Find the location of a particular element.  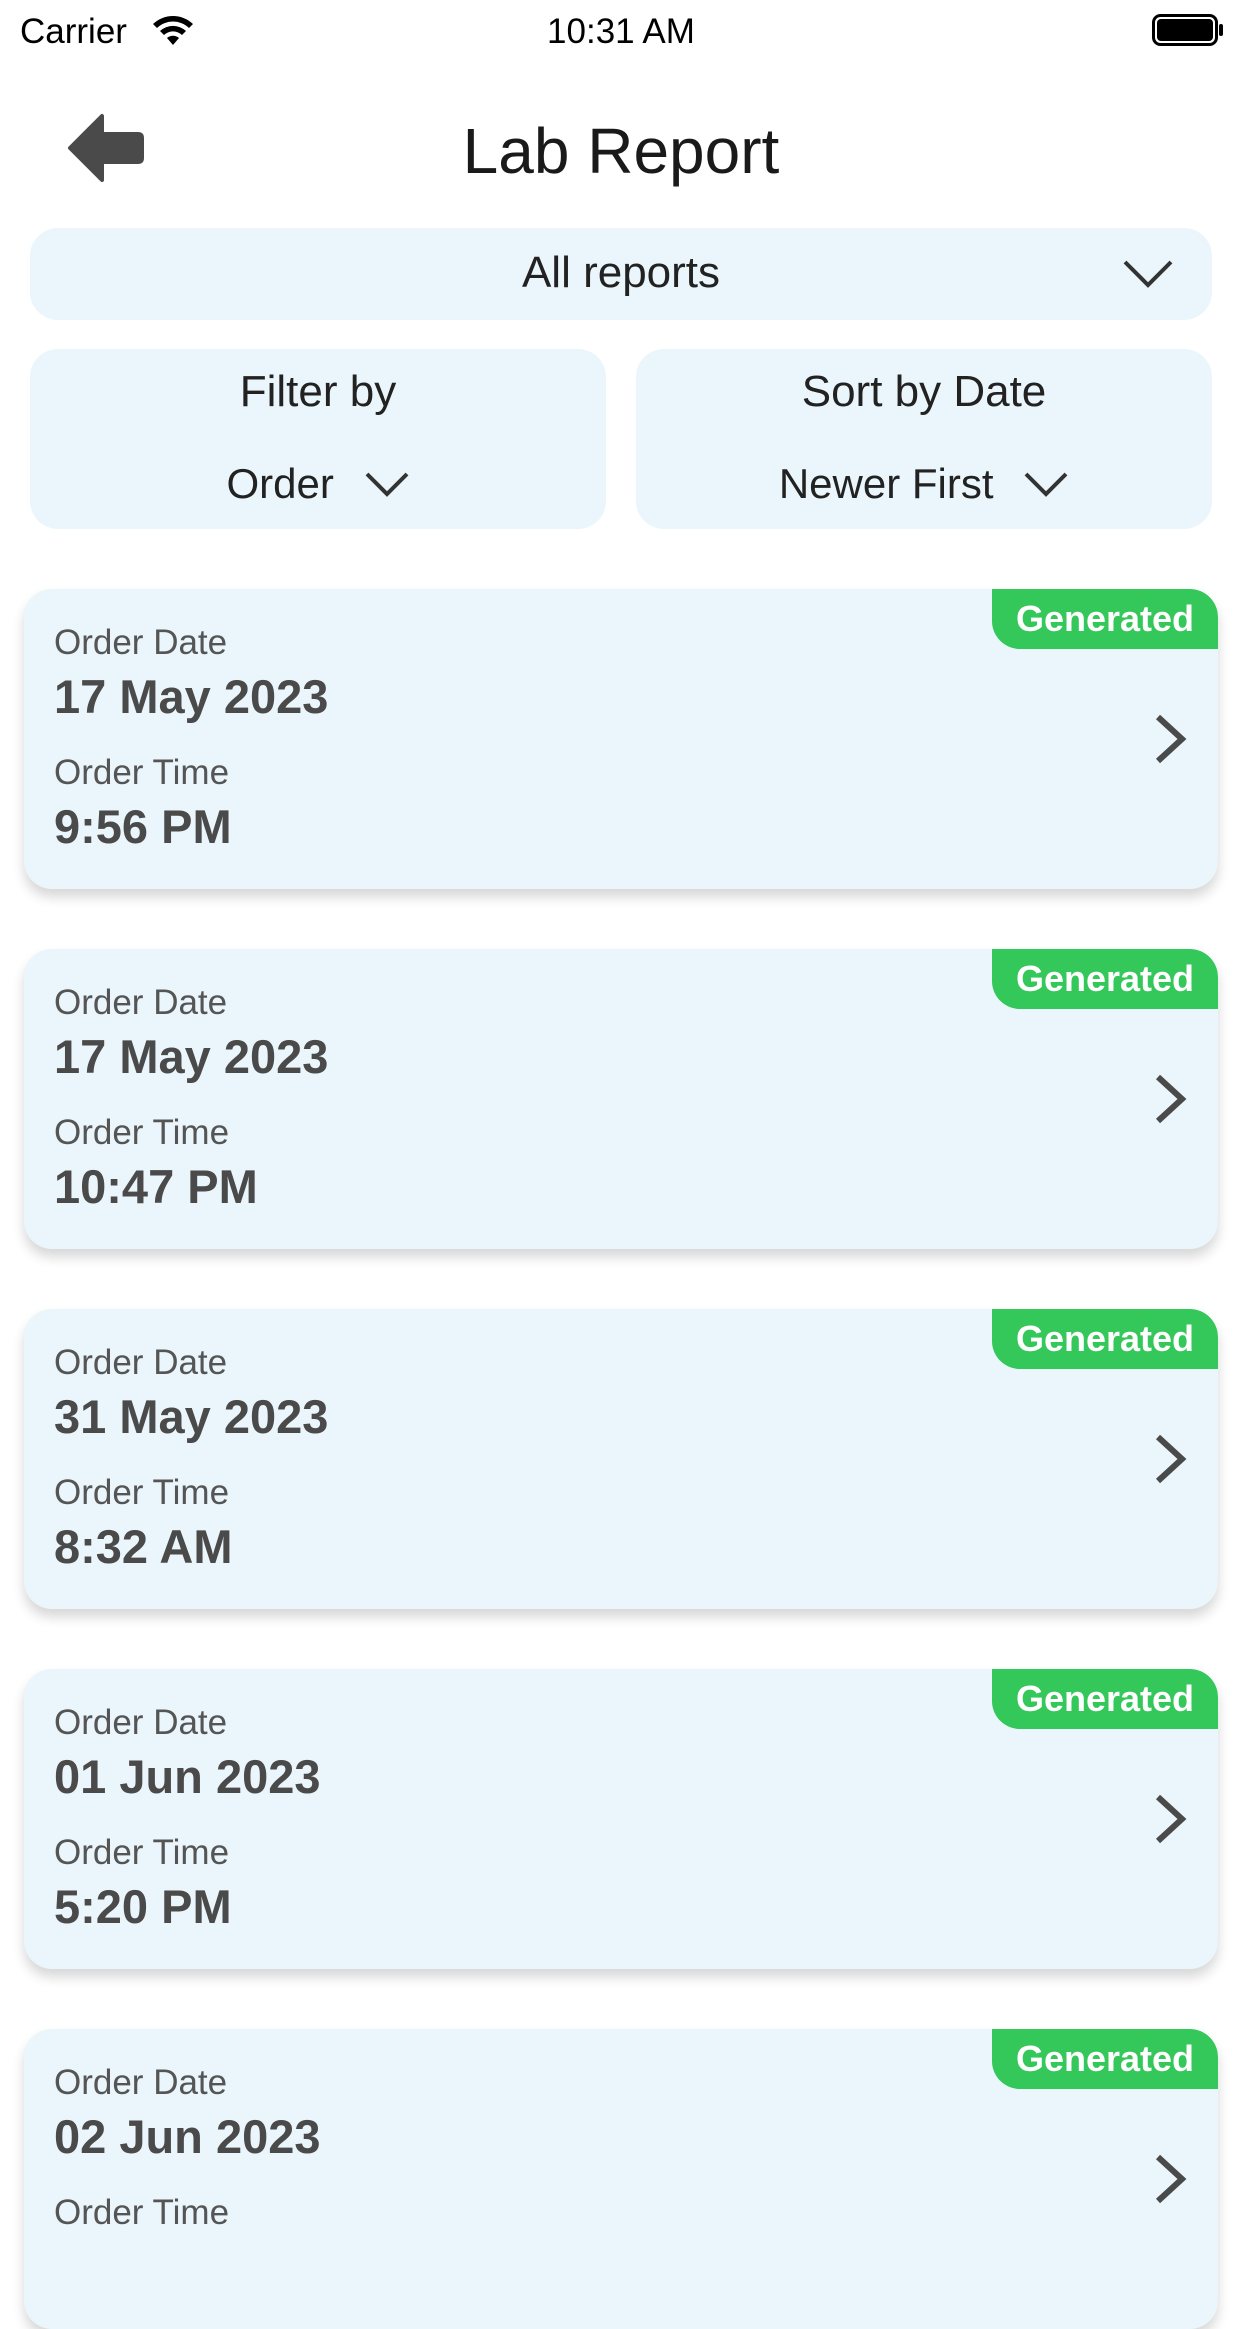

filter-by-dropdown: Filter by Order is located at coordinates (318, 439).